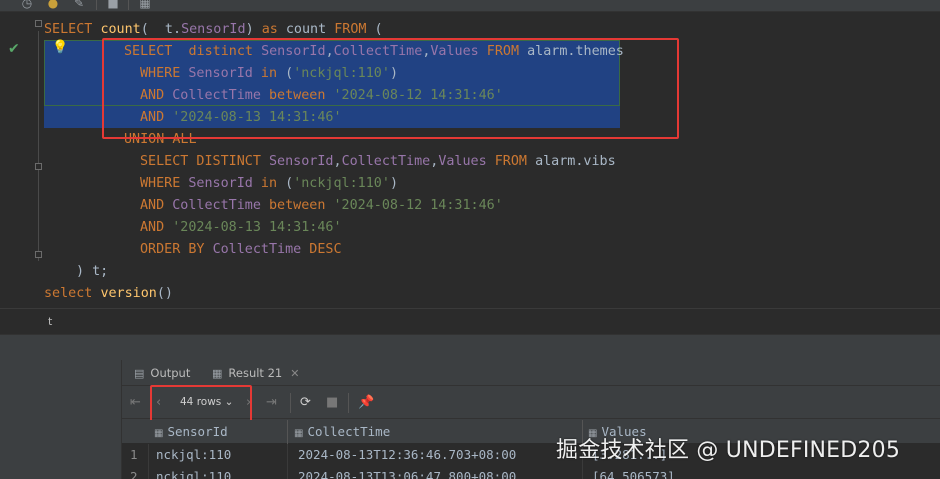 Image resolution: width=940 pixels, height=479 pixels. What do you see at coordinates (728, 450) in the screenshot?
I see `watermark: 掘金技术社区 @ UNDEFINED205` at bounding box center [728, 450].